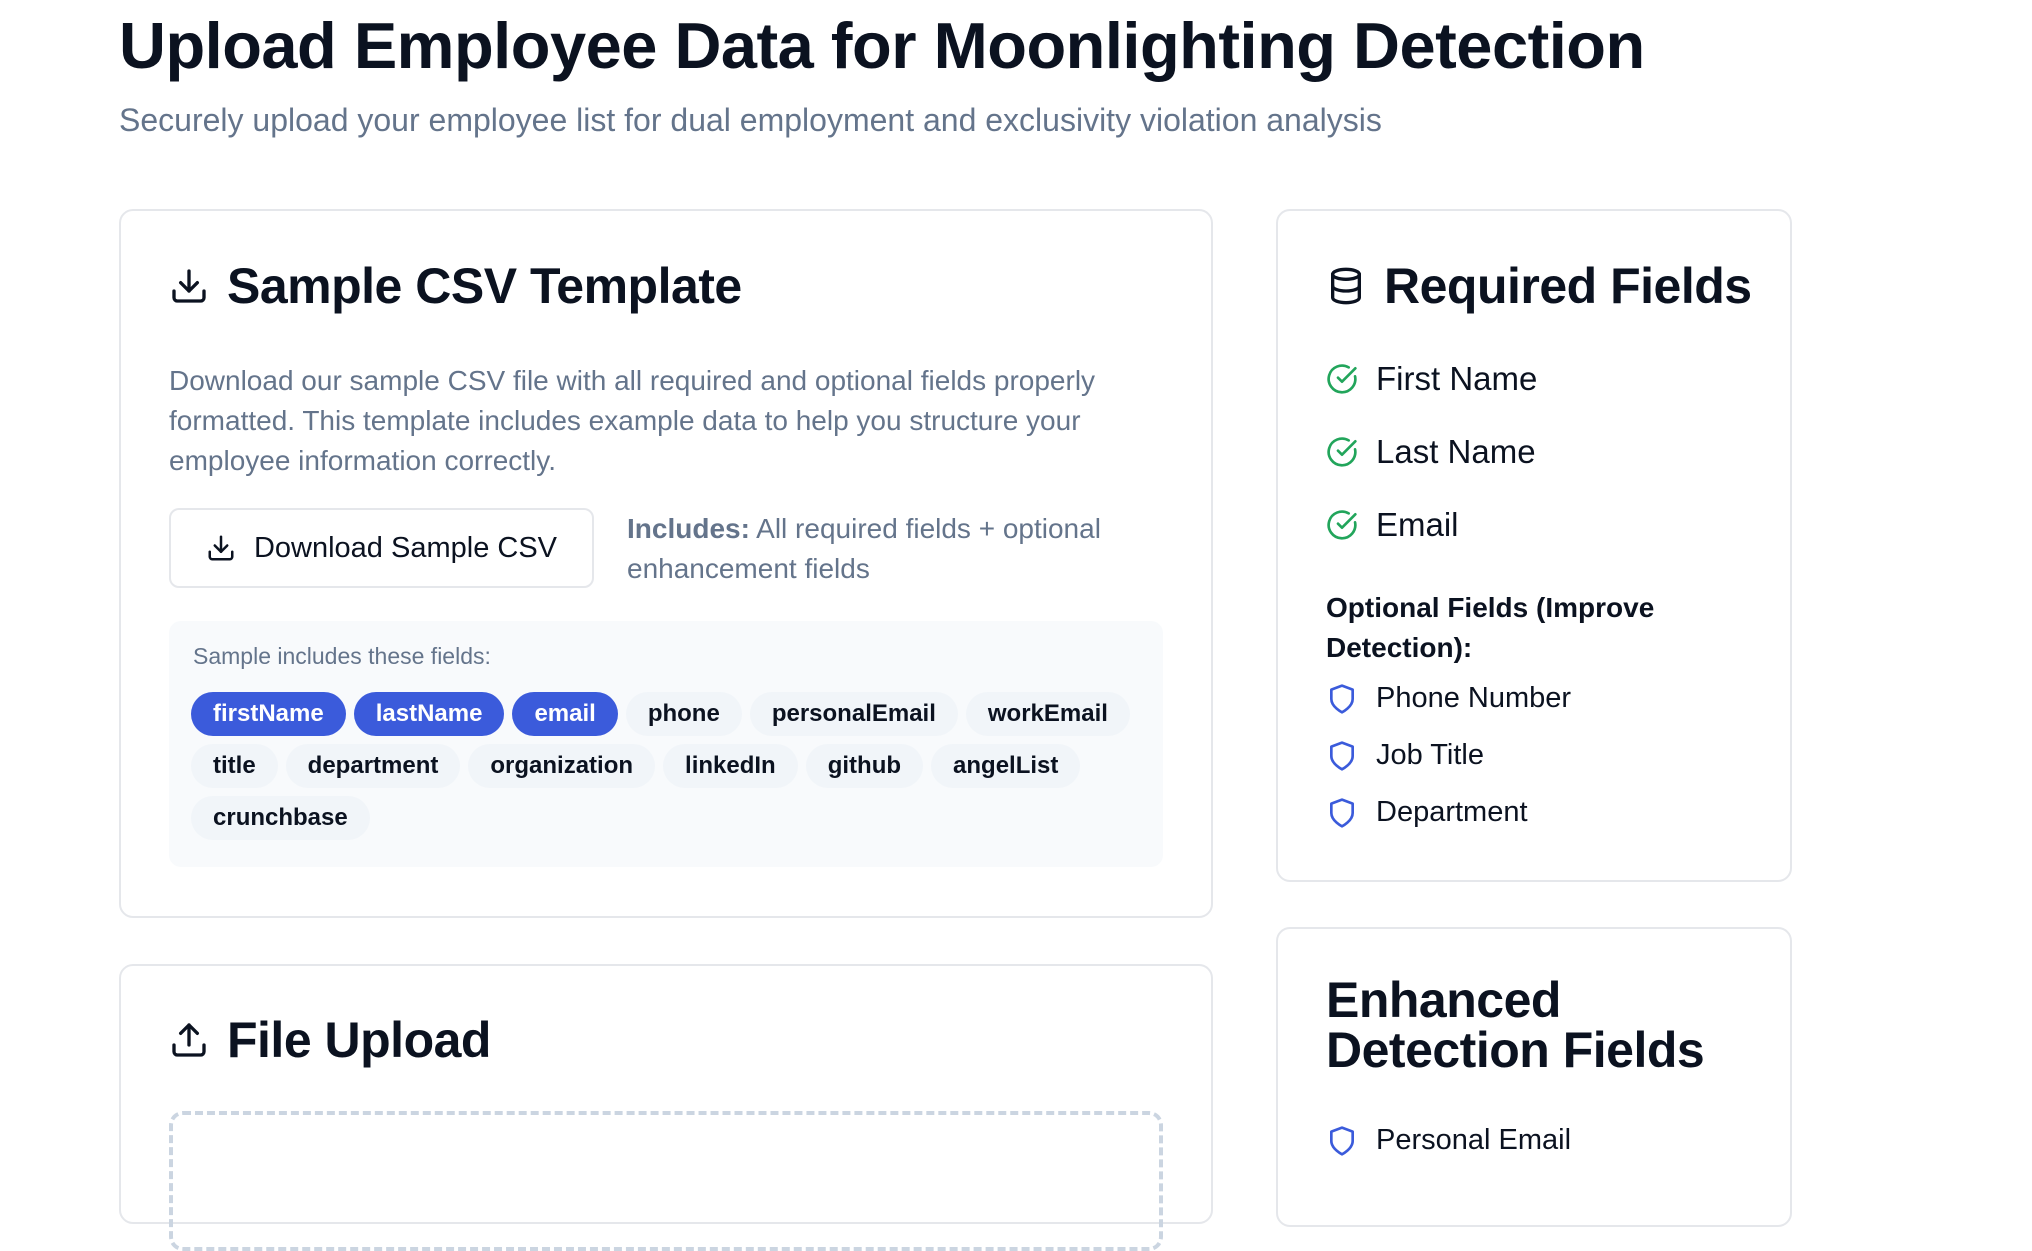  I want to click on template-card-title: Sample CSV Template, so click(484, 286).